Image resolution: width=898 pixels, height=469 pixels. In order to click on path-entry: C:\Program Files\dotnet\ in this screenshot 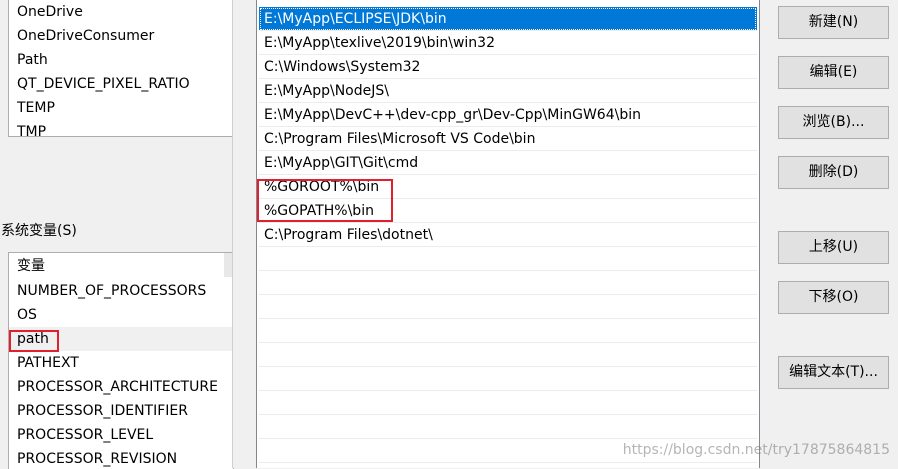, I will do `click(508, 235)`.